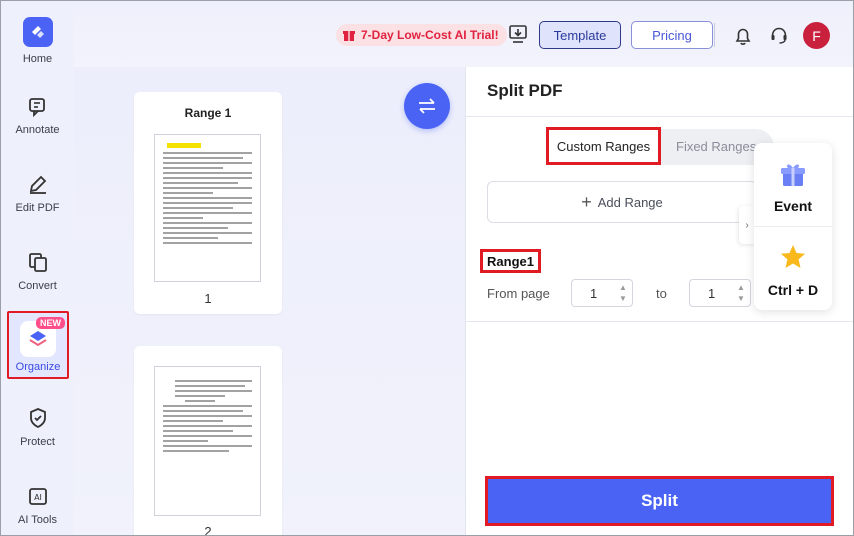 The width and height of the screenshot is (854, 536). Describe the element at coordinates (38, 345) in the screenshot. I see `sidebar-item-organize: NEW Organize` at that location.